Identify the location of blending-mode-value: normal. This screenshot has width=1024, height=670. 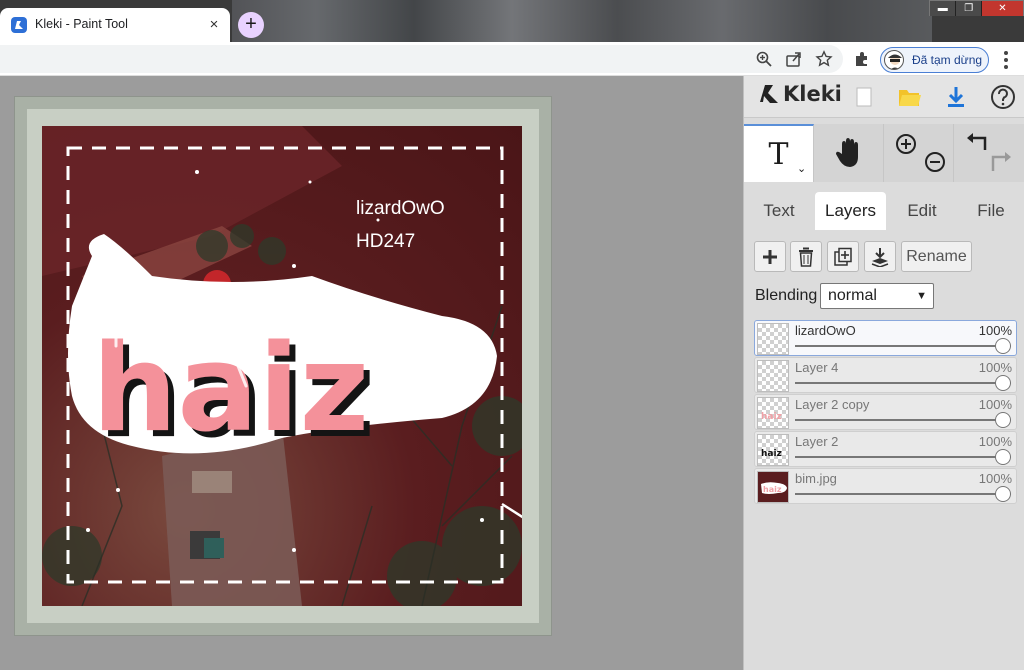
(852, 295).